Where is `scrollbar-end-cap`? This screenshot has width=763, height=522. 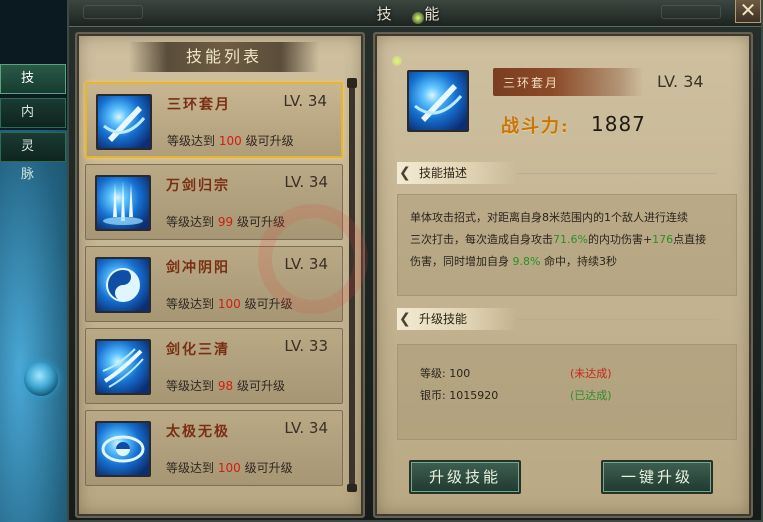
scrollbar-end-cap is located at coordinates (352, 488).